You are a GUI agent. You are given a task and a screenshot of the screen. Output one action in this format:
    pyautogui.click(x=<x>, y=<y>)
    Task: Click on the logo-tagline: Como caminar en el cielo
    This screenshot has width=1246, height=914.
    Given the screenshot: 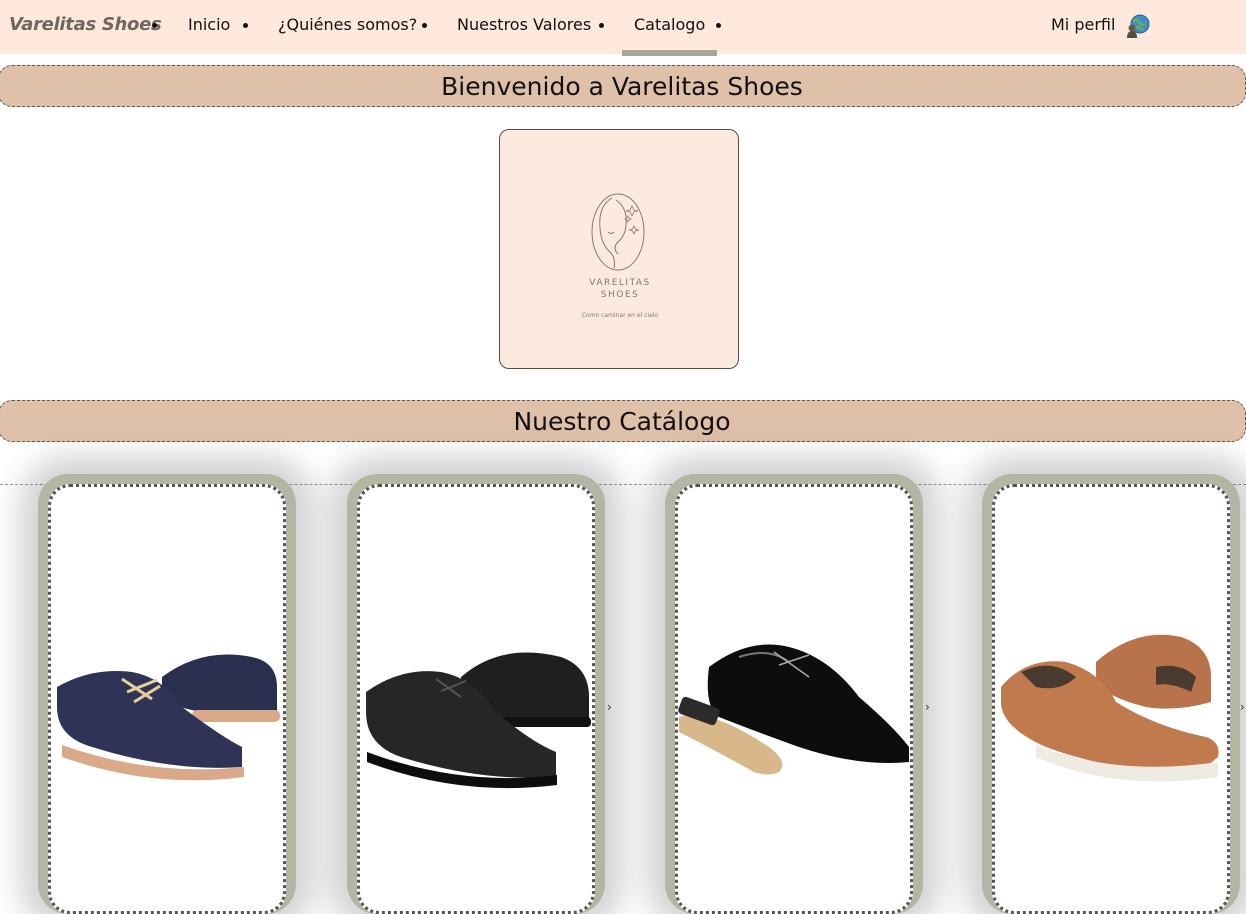 What is the action you would take?
    pyautogui.click(x=620, y=315)
    